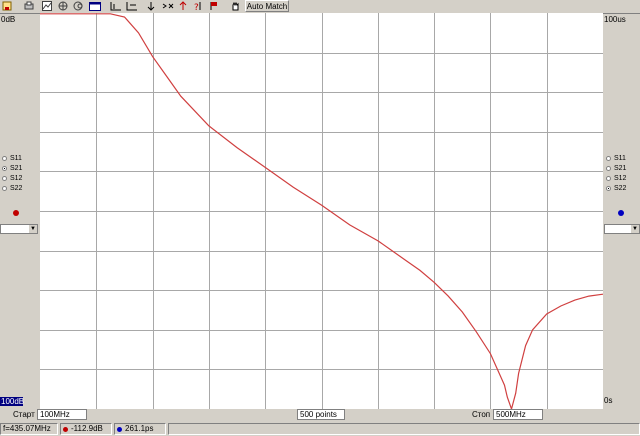 The width and height of the screenshot is (640, 436). I want to click on right-radio-label: S22, so click(620, 188).